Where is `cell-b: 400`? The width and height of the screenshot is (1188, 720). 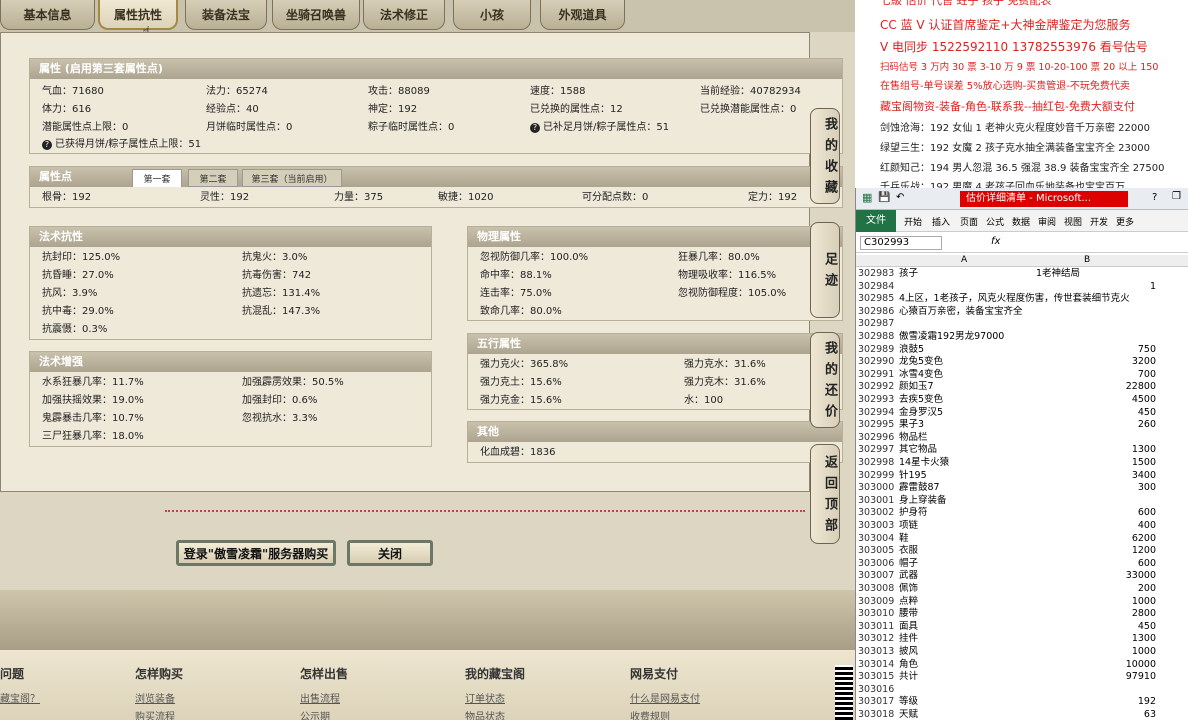
cell-b: 400 is located at coordinates (1111, 525).